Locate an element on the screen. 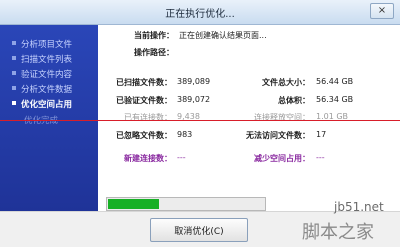 The width and height of the screenshot is (400, 247). total-size-value: 56.44 GB is located at coordinates (335, 81).